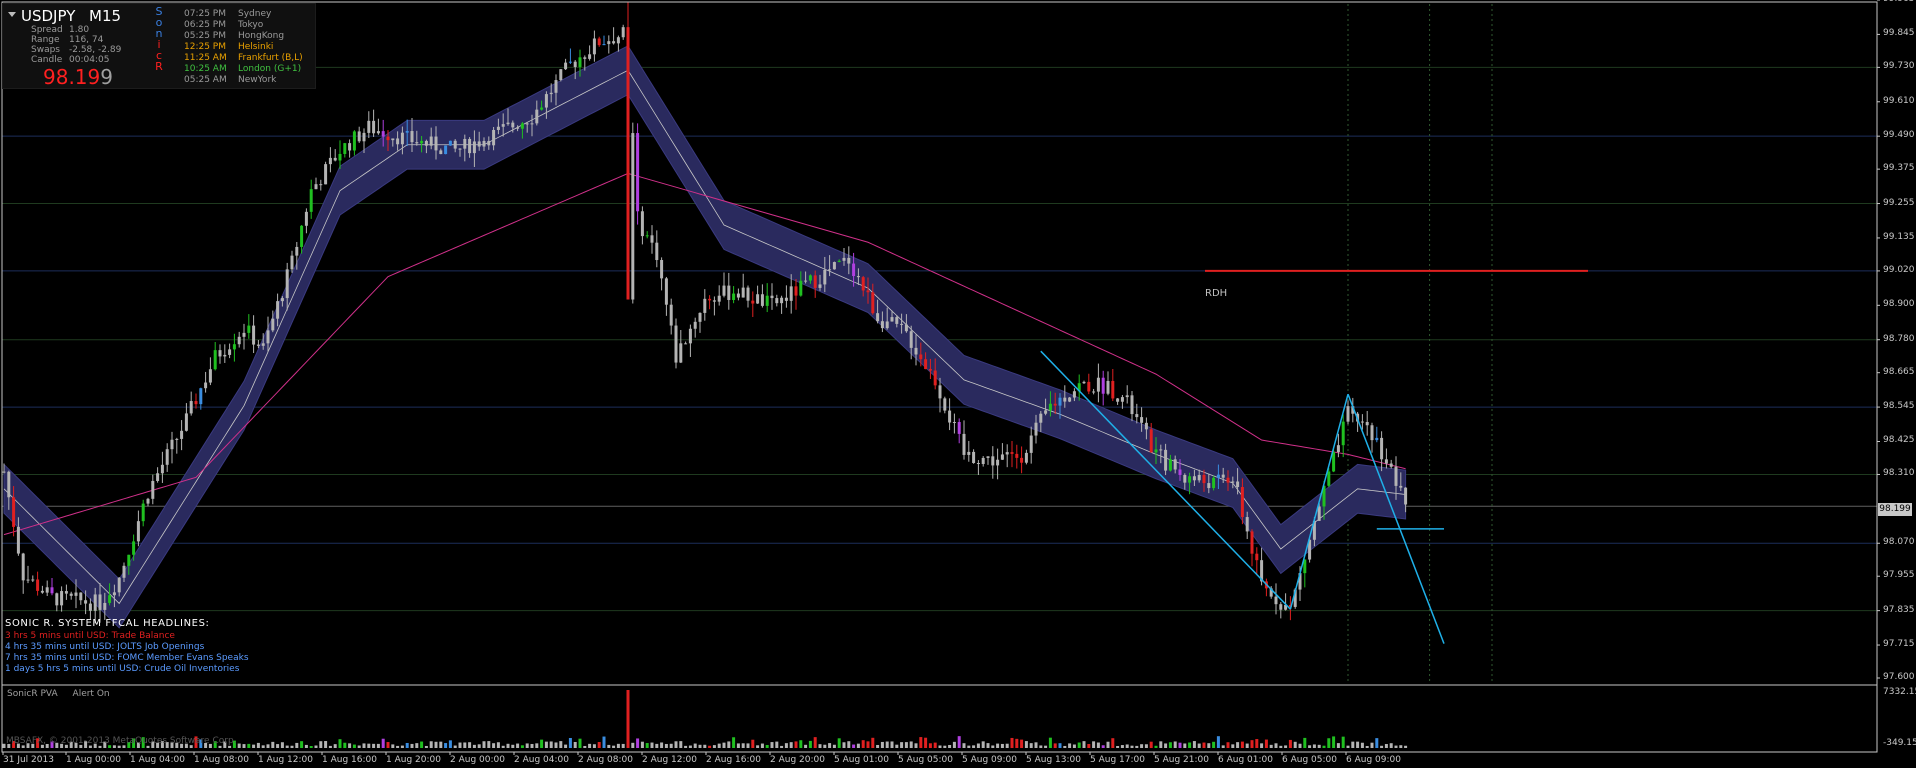 The height and width of the screenshot is (768, 1916). Describe the element at coordinates (105, 16) in the screenshot. I see `timeframe: M15` at that location.